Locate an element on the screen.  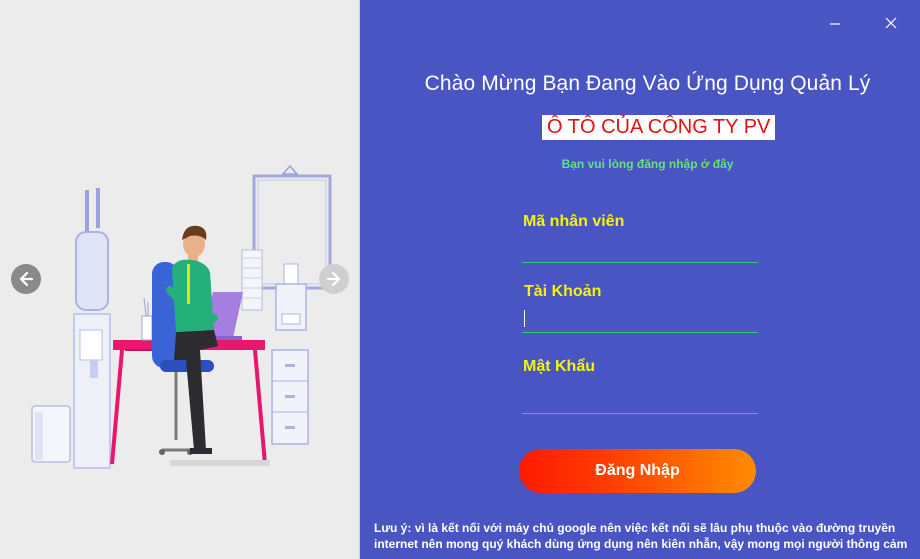
cabinet-illustration is located at coordinates (290, 397).